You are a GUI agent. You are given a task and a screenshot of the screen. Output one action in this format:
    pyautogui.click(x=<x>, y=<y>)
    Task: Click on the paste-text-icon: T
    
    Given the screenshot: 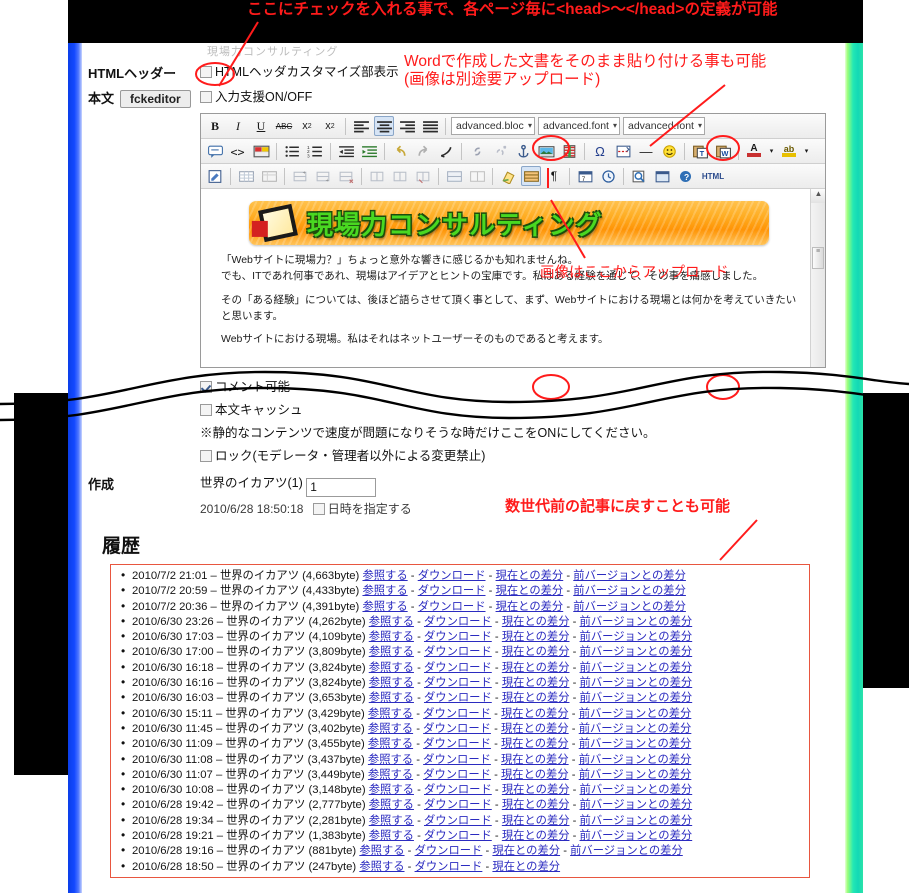 What is the action you would take?
    pyautogui.click(x=700, y=151)
    